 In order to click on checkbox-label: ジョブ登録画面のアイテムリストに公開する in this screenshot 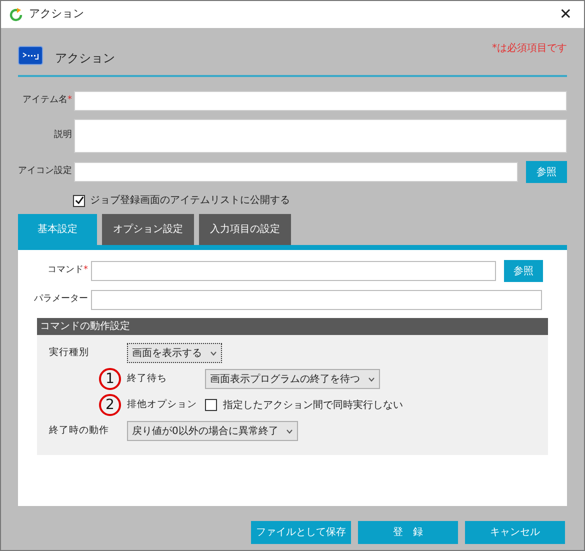, I will do `click(190, 201)`.